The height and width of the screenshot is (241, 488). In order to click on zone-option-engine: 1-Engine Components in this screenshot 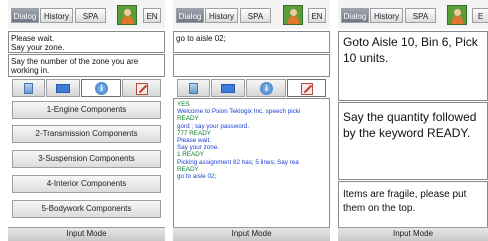, I will do `click(86, 110)`.